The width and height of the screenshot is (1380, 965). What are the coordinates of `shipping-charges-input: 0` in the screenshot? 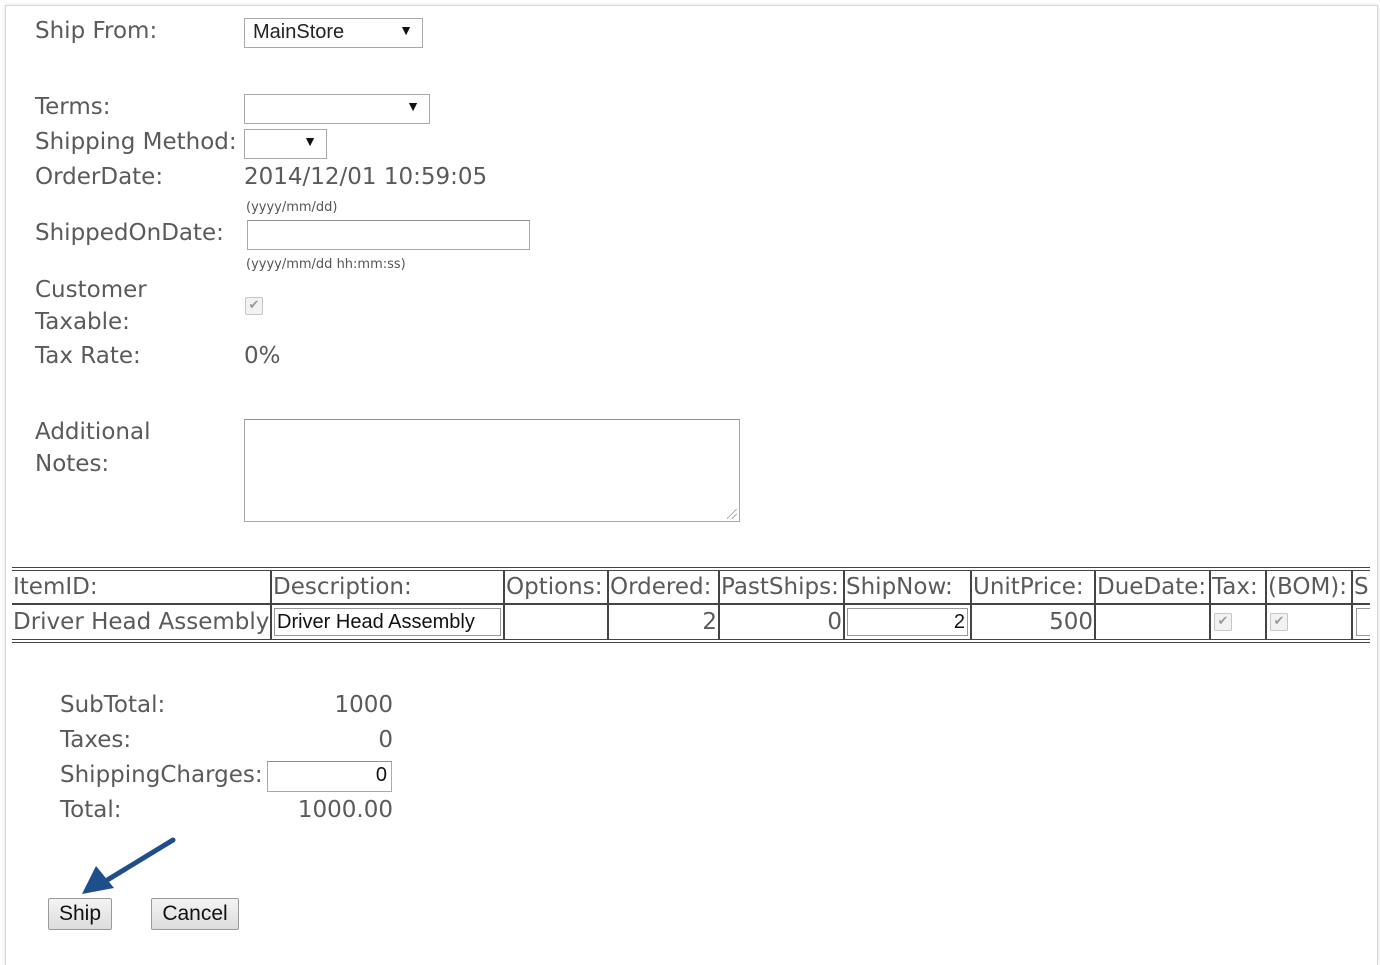 It's located at (329, 776).